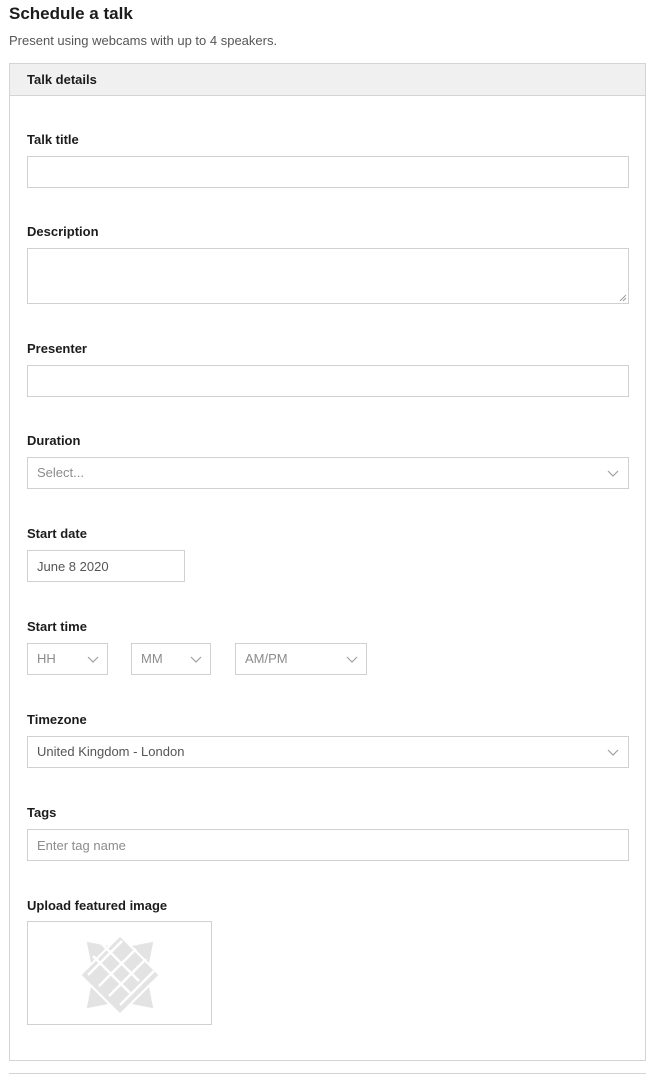  I want to click on image-placeholder-icon, so click(120, 975).